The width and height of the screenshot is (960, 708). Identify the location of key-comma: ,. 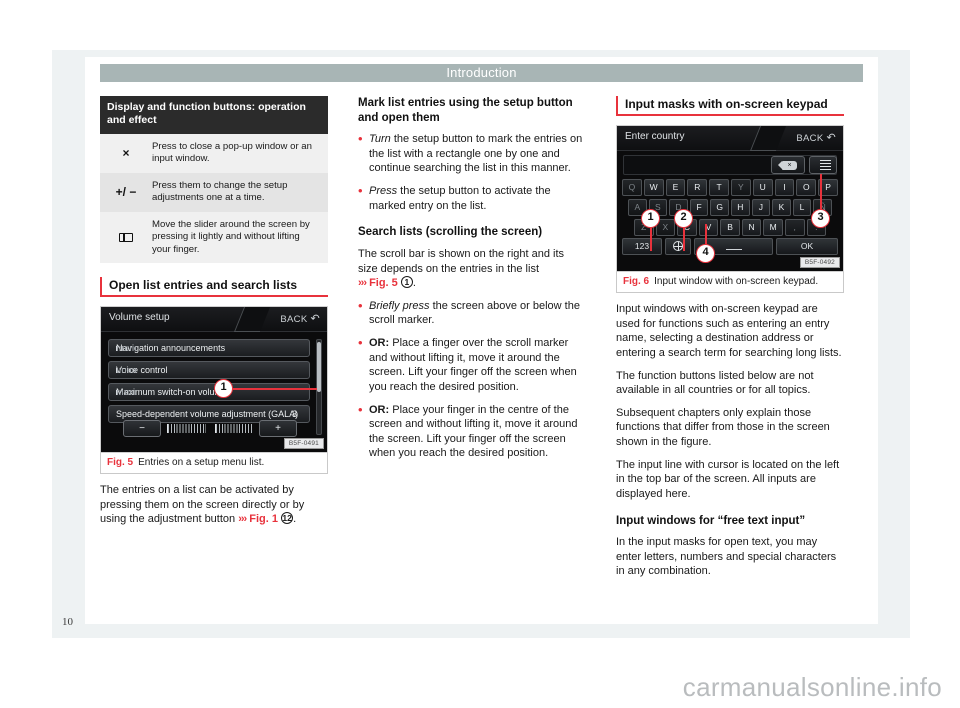
(794, 227).